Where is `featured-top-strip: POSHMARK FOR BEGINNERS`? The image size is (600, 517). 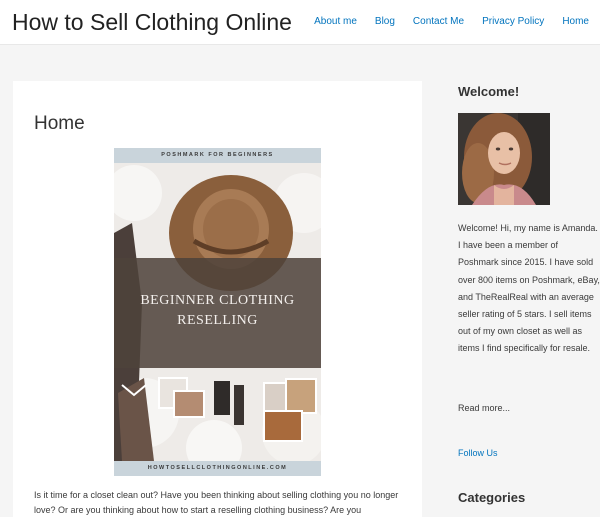
featured-top-strip: POSHMARK FOR BEGINNERS is located at coordinates (217, 155).